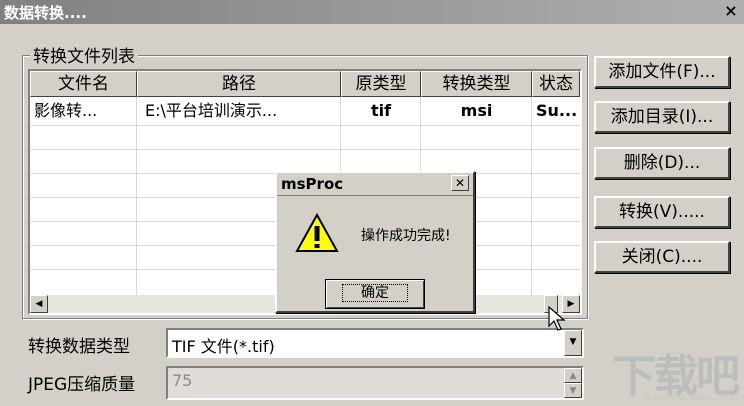 The image size is (744, 406). What do you see at coordinates (239, 84) in the screenshot?
I see `column-header-path: 路径` at bounding box center [239, 84].